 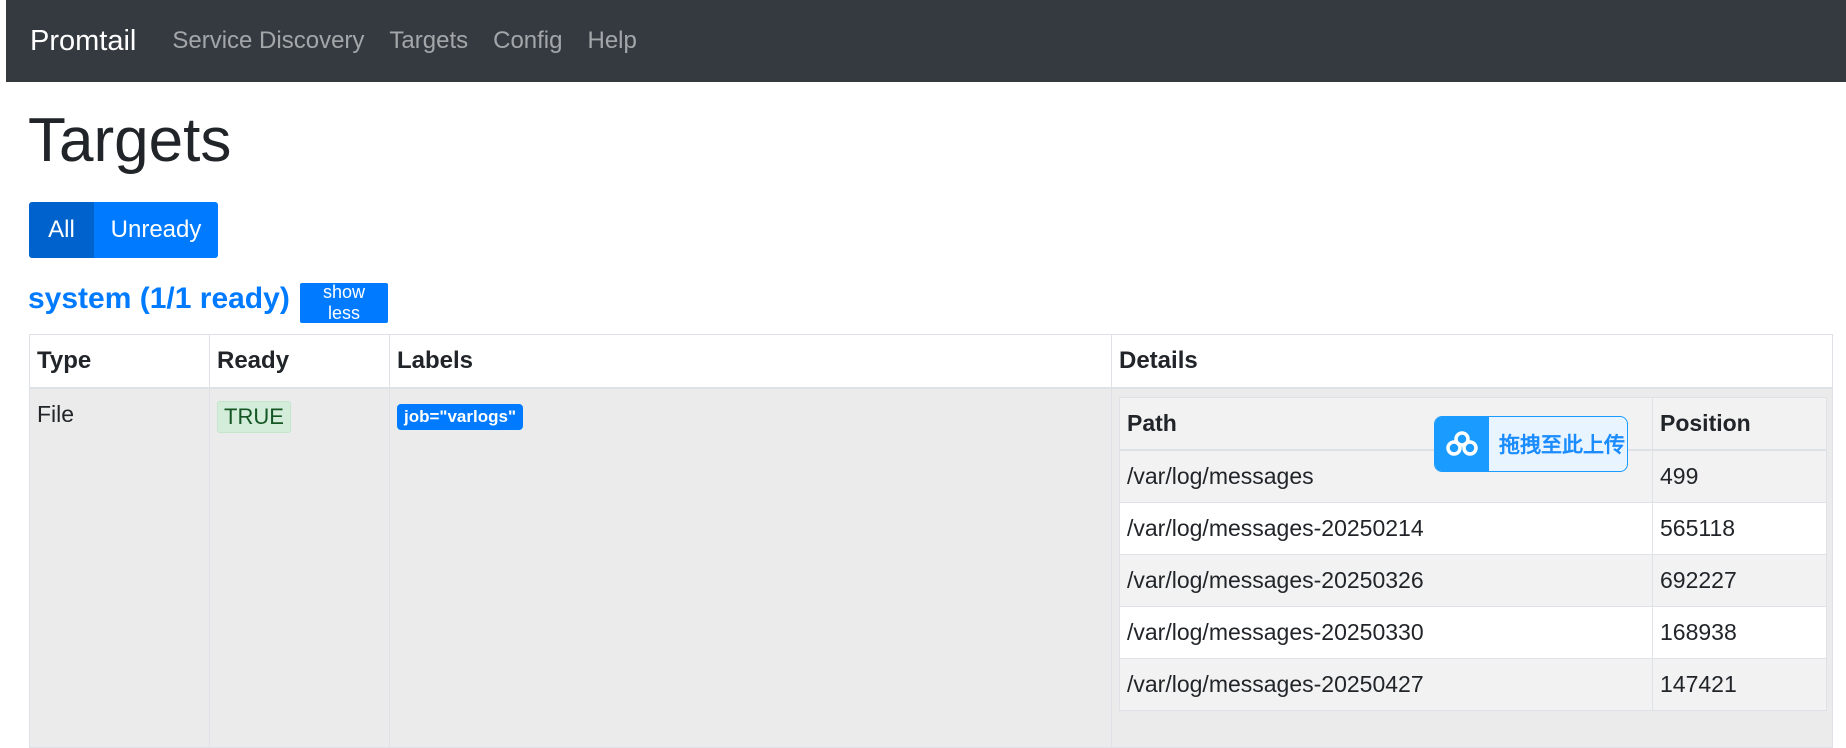 I want to click on nav-help: Help, so click(x=611, y=41).